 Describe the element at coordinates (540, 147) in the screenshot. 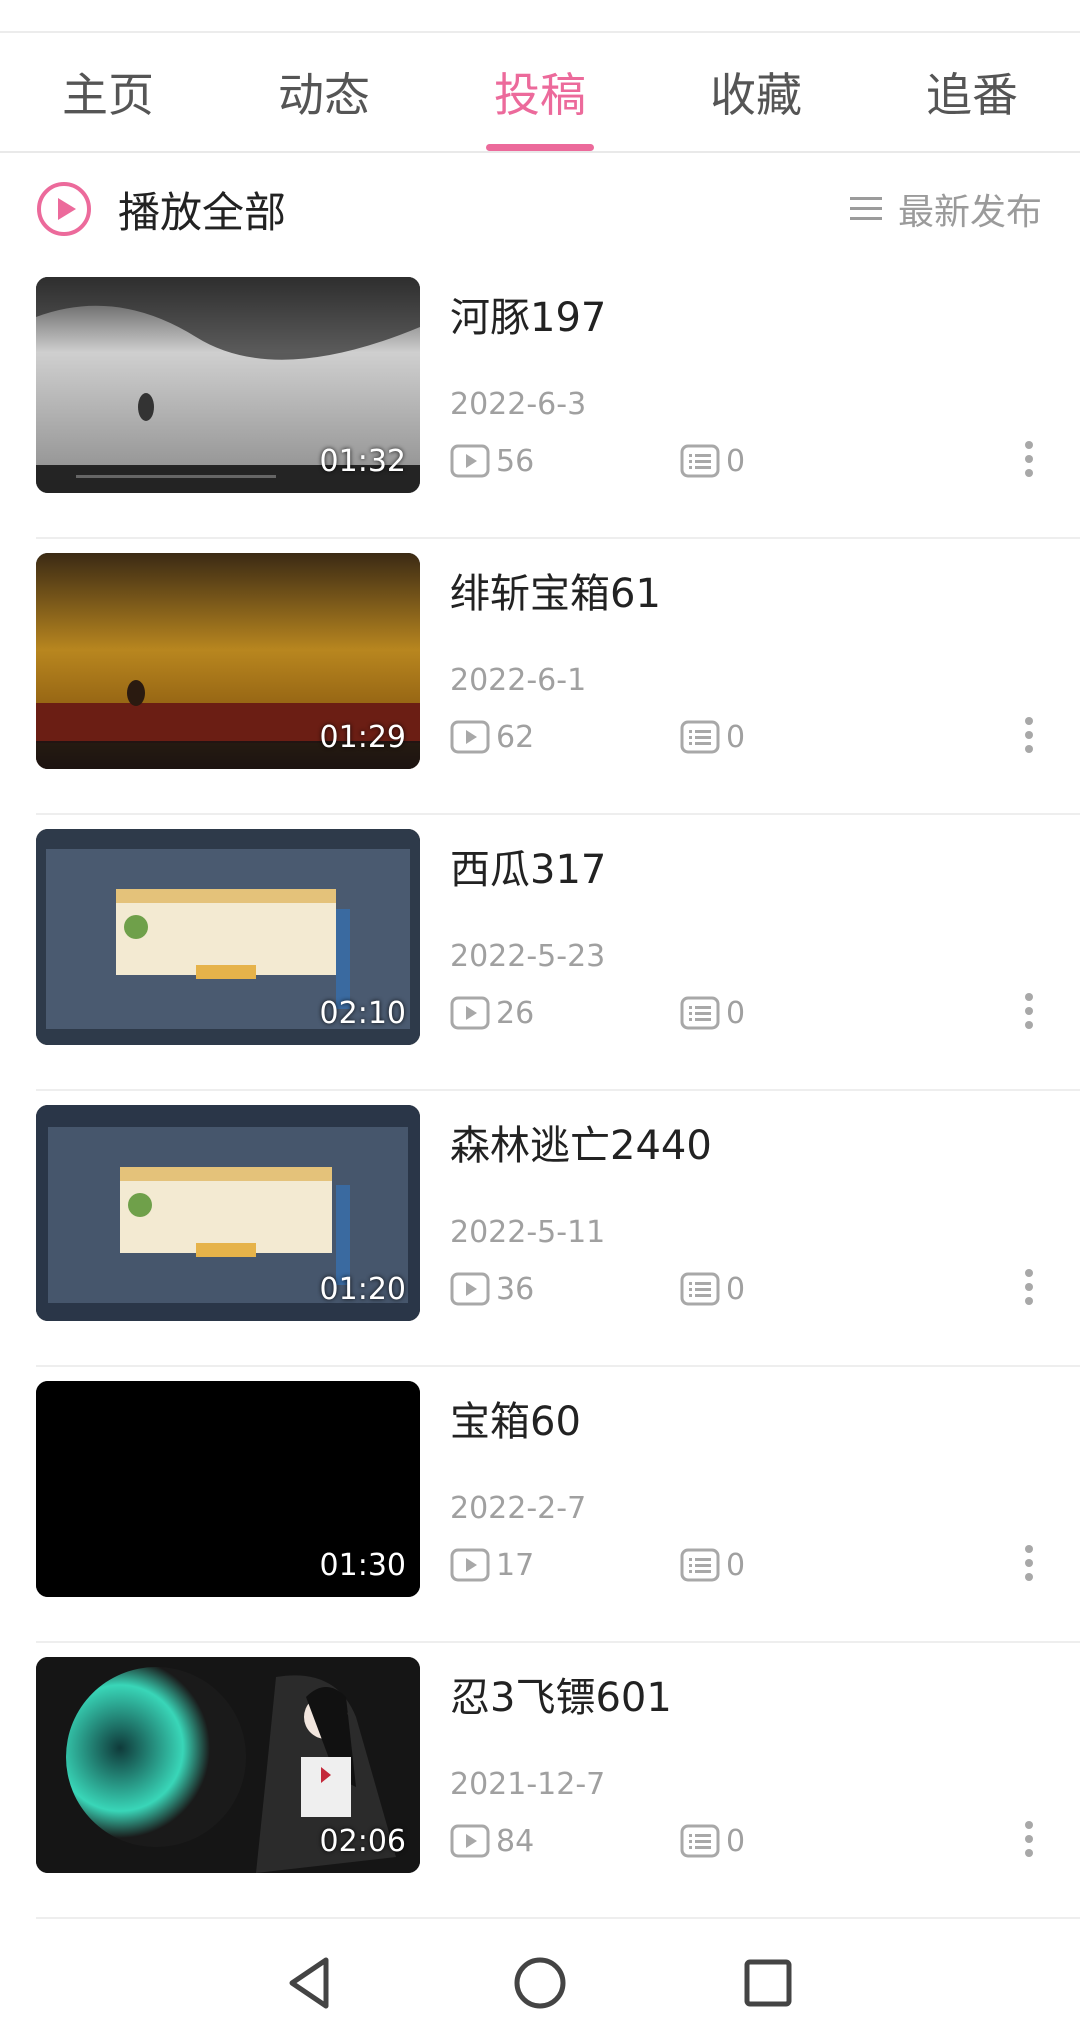

I see `active-tab-indicator` at that location.